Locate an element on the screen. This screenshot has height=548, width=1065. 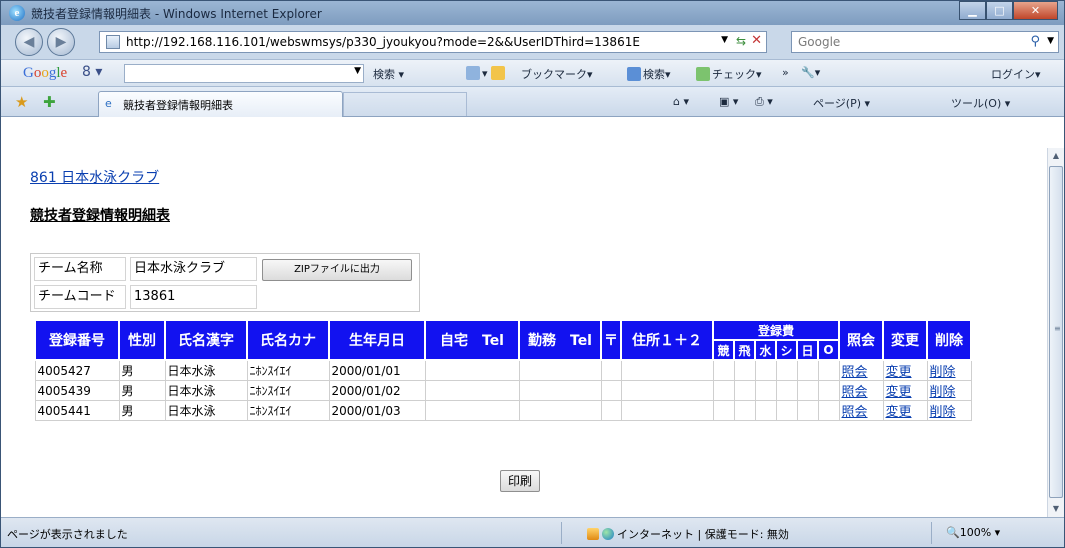
page-title: 競技者登録情報明細表 is located at coordinates (100, 216).